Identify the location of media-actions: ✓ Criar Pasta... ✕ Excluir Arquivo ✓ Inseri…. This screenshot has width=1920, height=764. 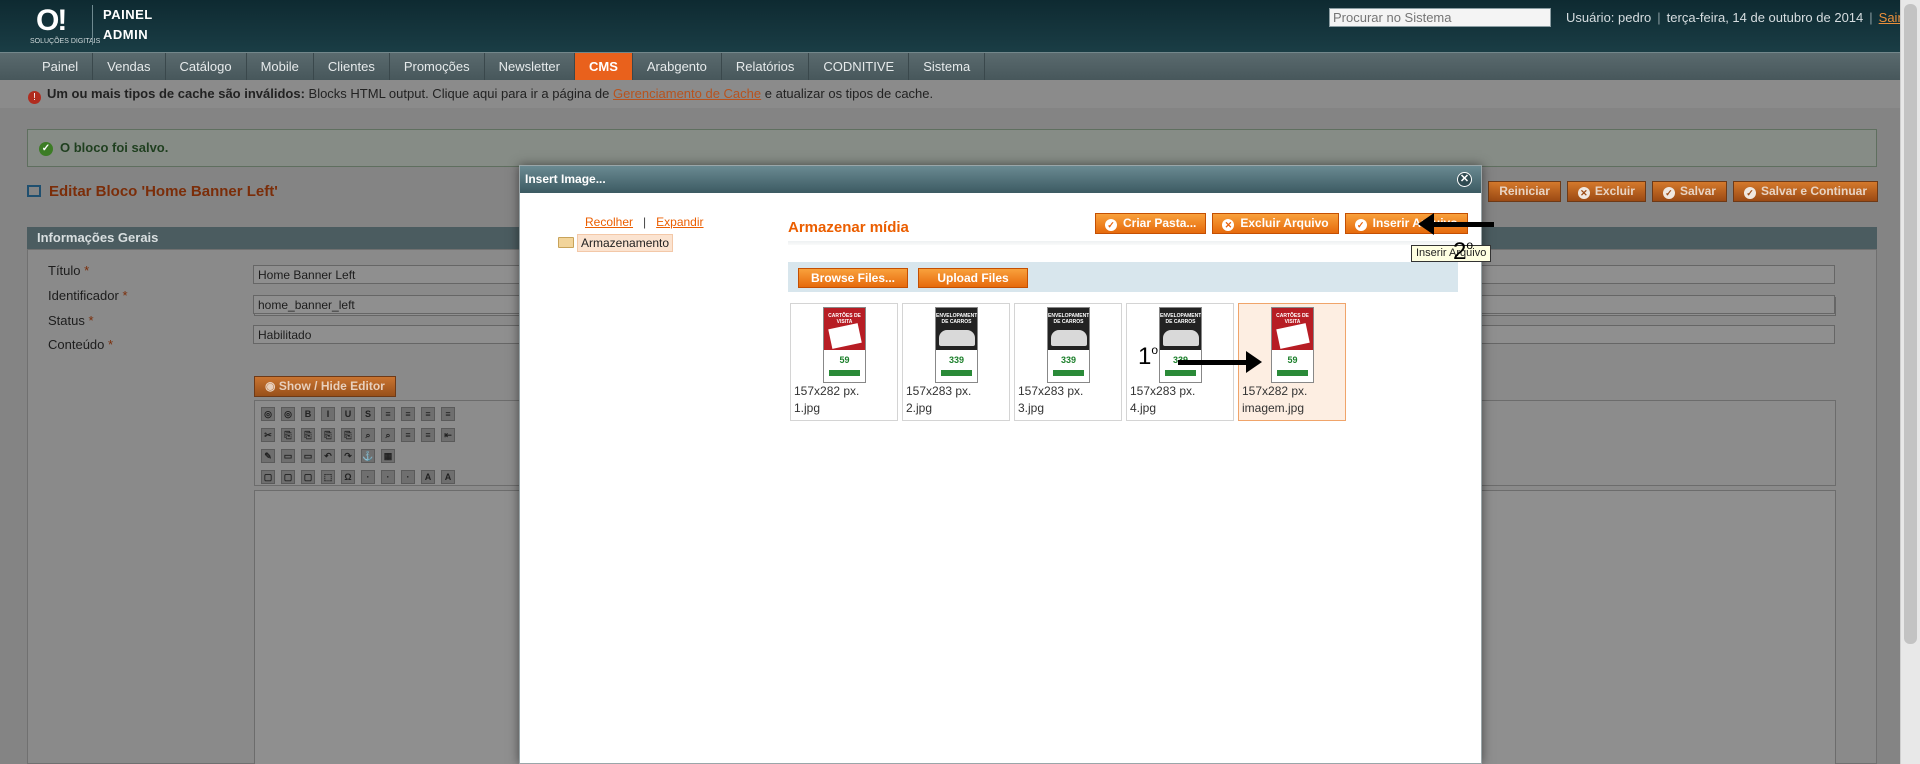
(1281, 223).